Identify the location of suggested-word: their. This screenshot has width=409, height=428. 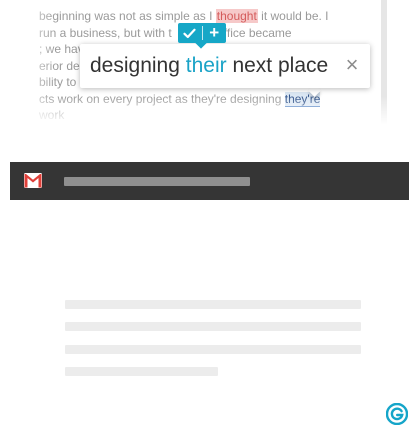
(206, 65).